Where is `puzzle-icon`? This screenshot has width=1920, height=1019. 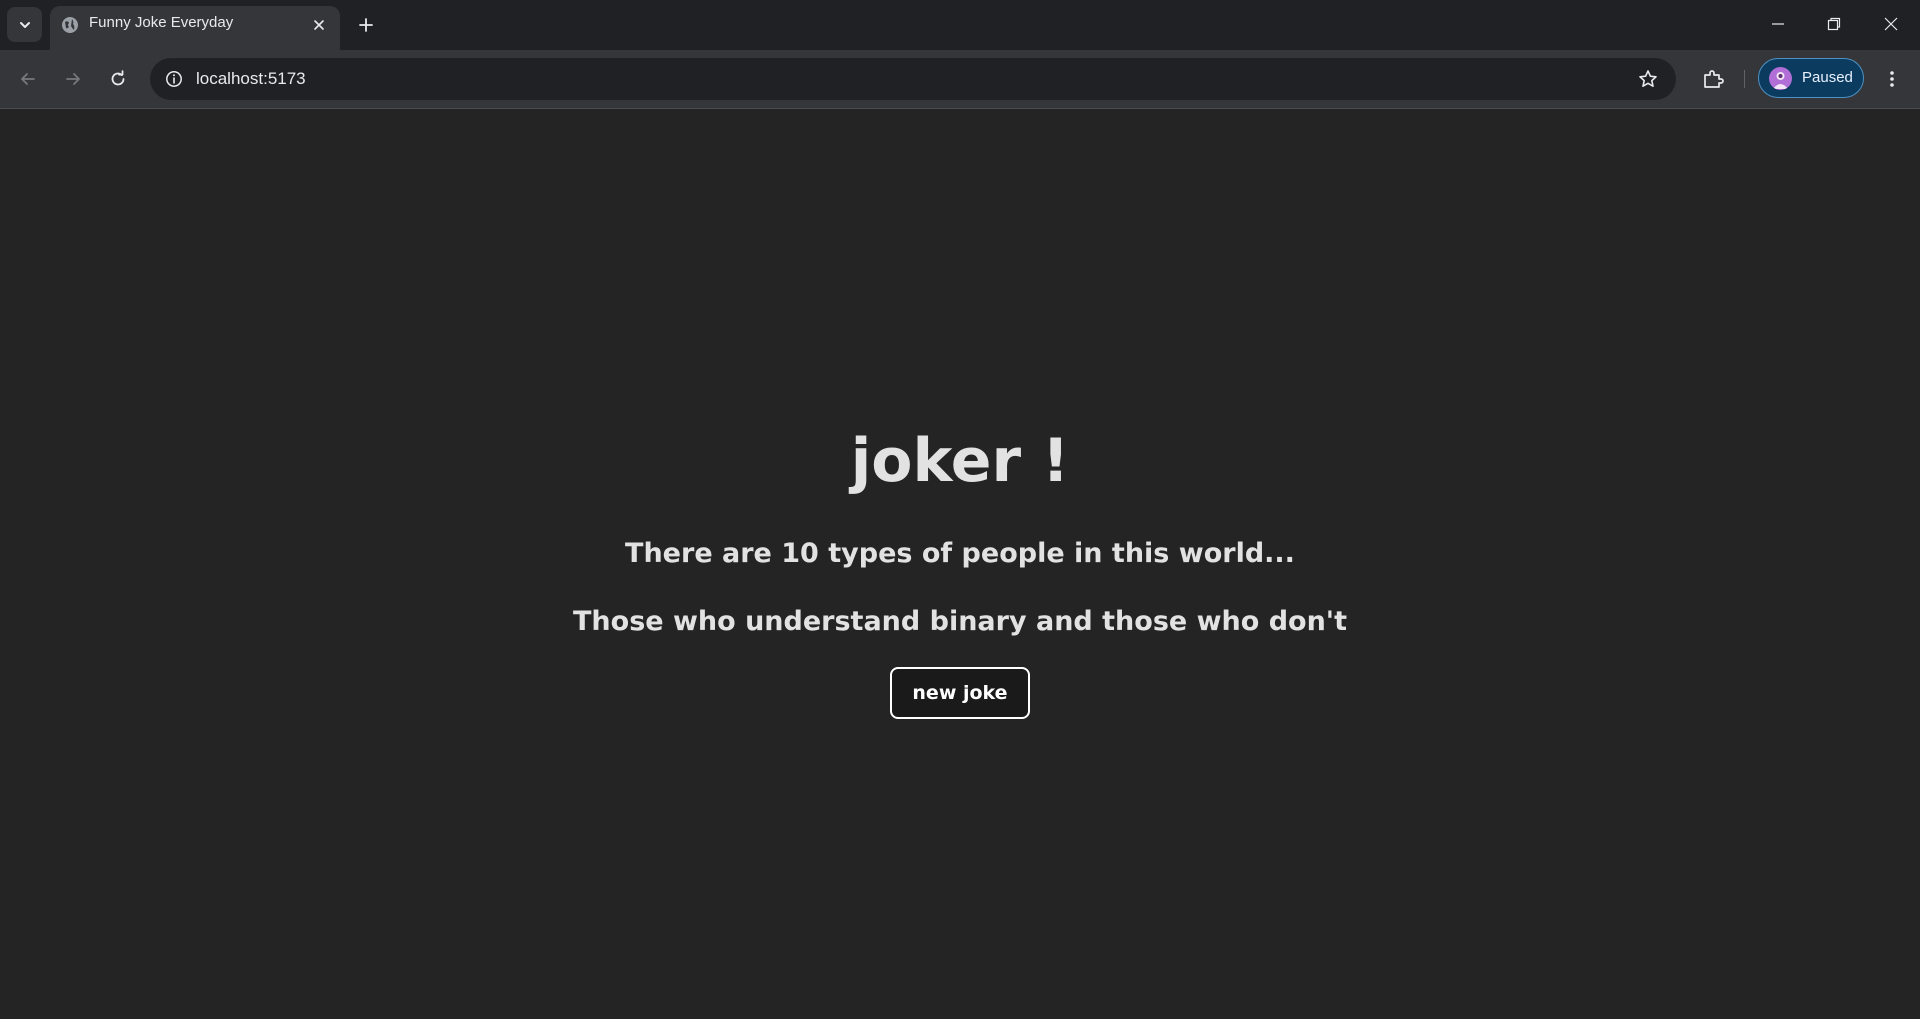
puzzle-icon is located at coordinates (1714, 79).